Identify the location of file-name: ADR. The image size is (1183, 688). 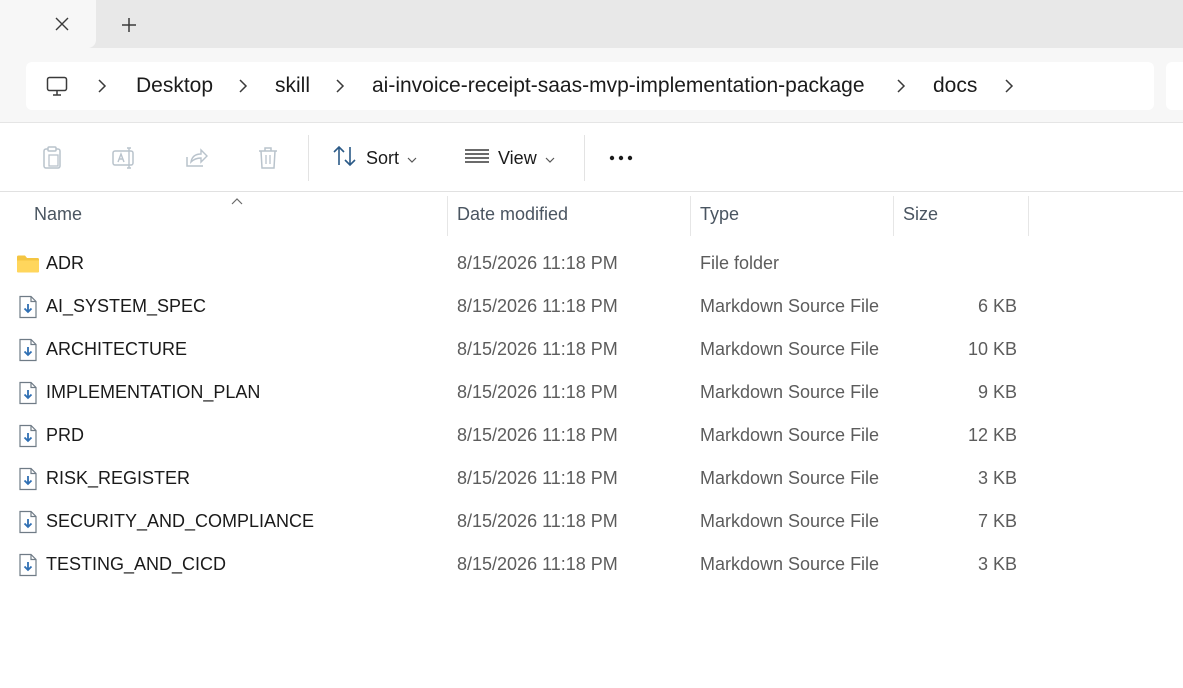
(65, 263).